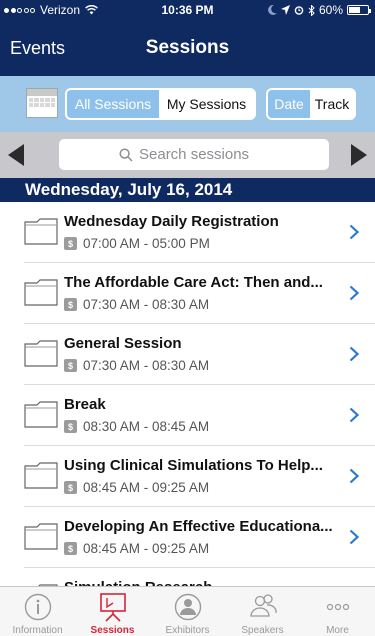 This screenshot has height=636, width=375. What do you see at coordinates (262, 630) in the screenshot?
I see `tab-label: Speakers` at bounding box center [262, 630].